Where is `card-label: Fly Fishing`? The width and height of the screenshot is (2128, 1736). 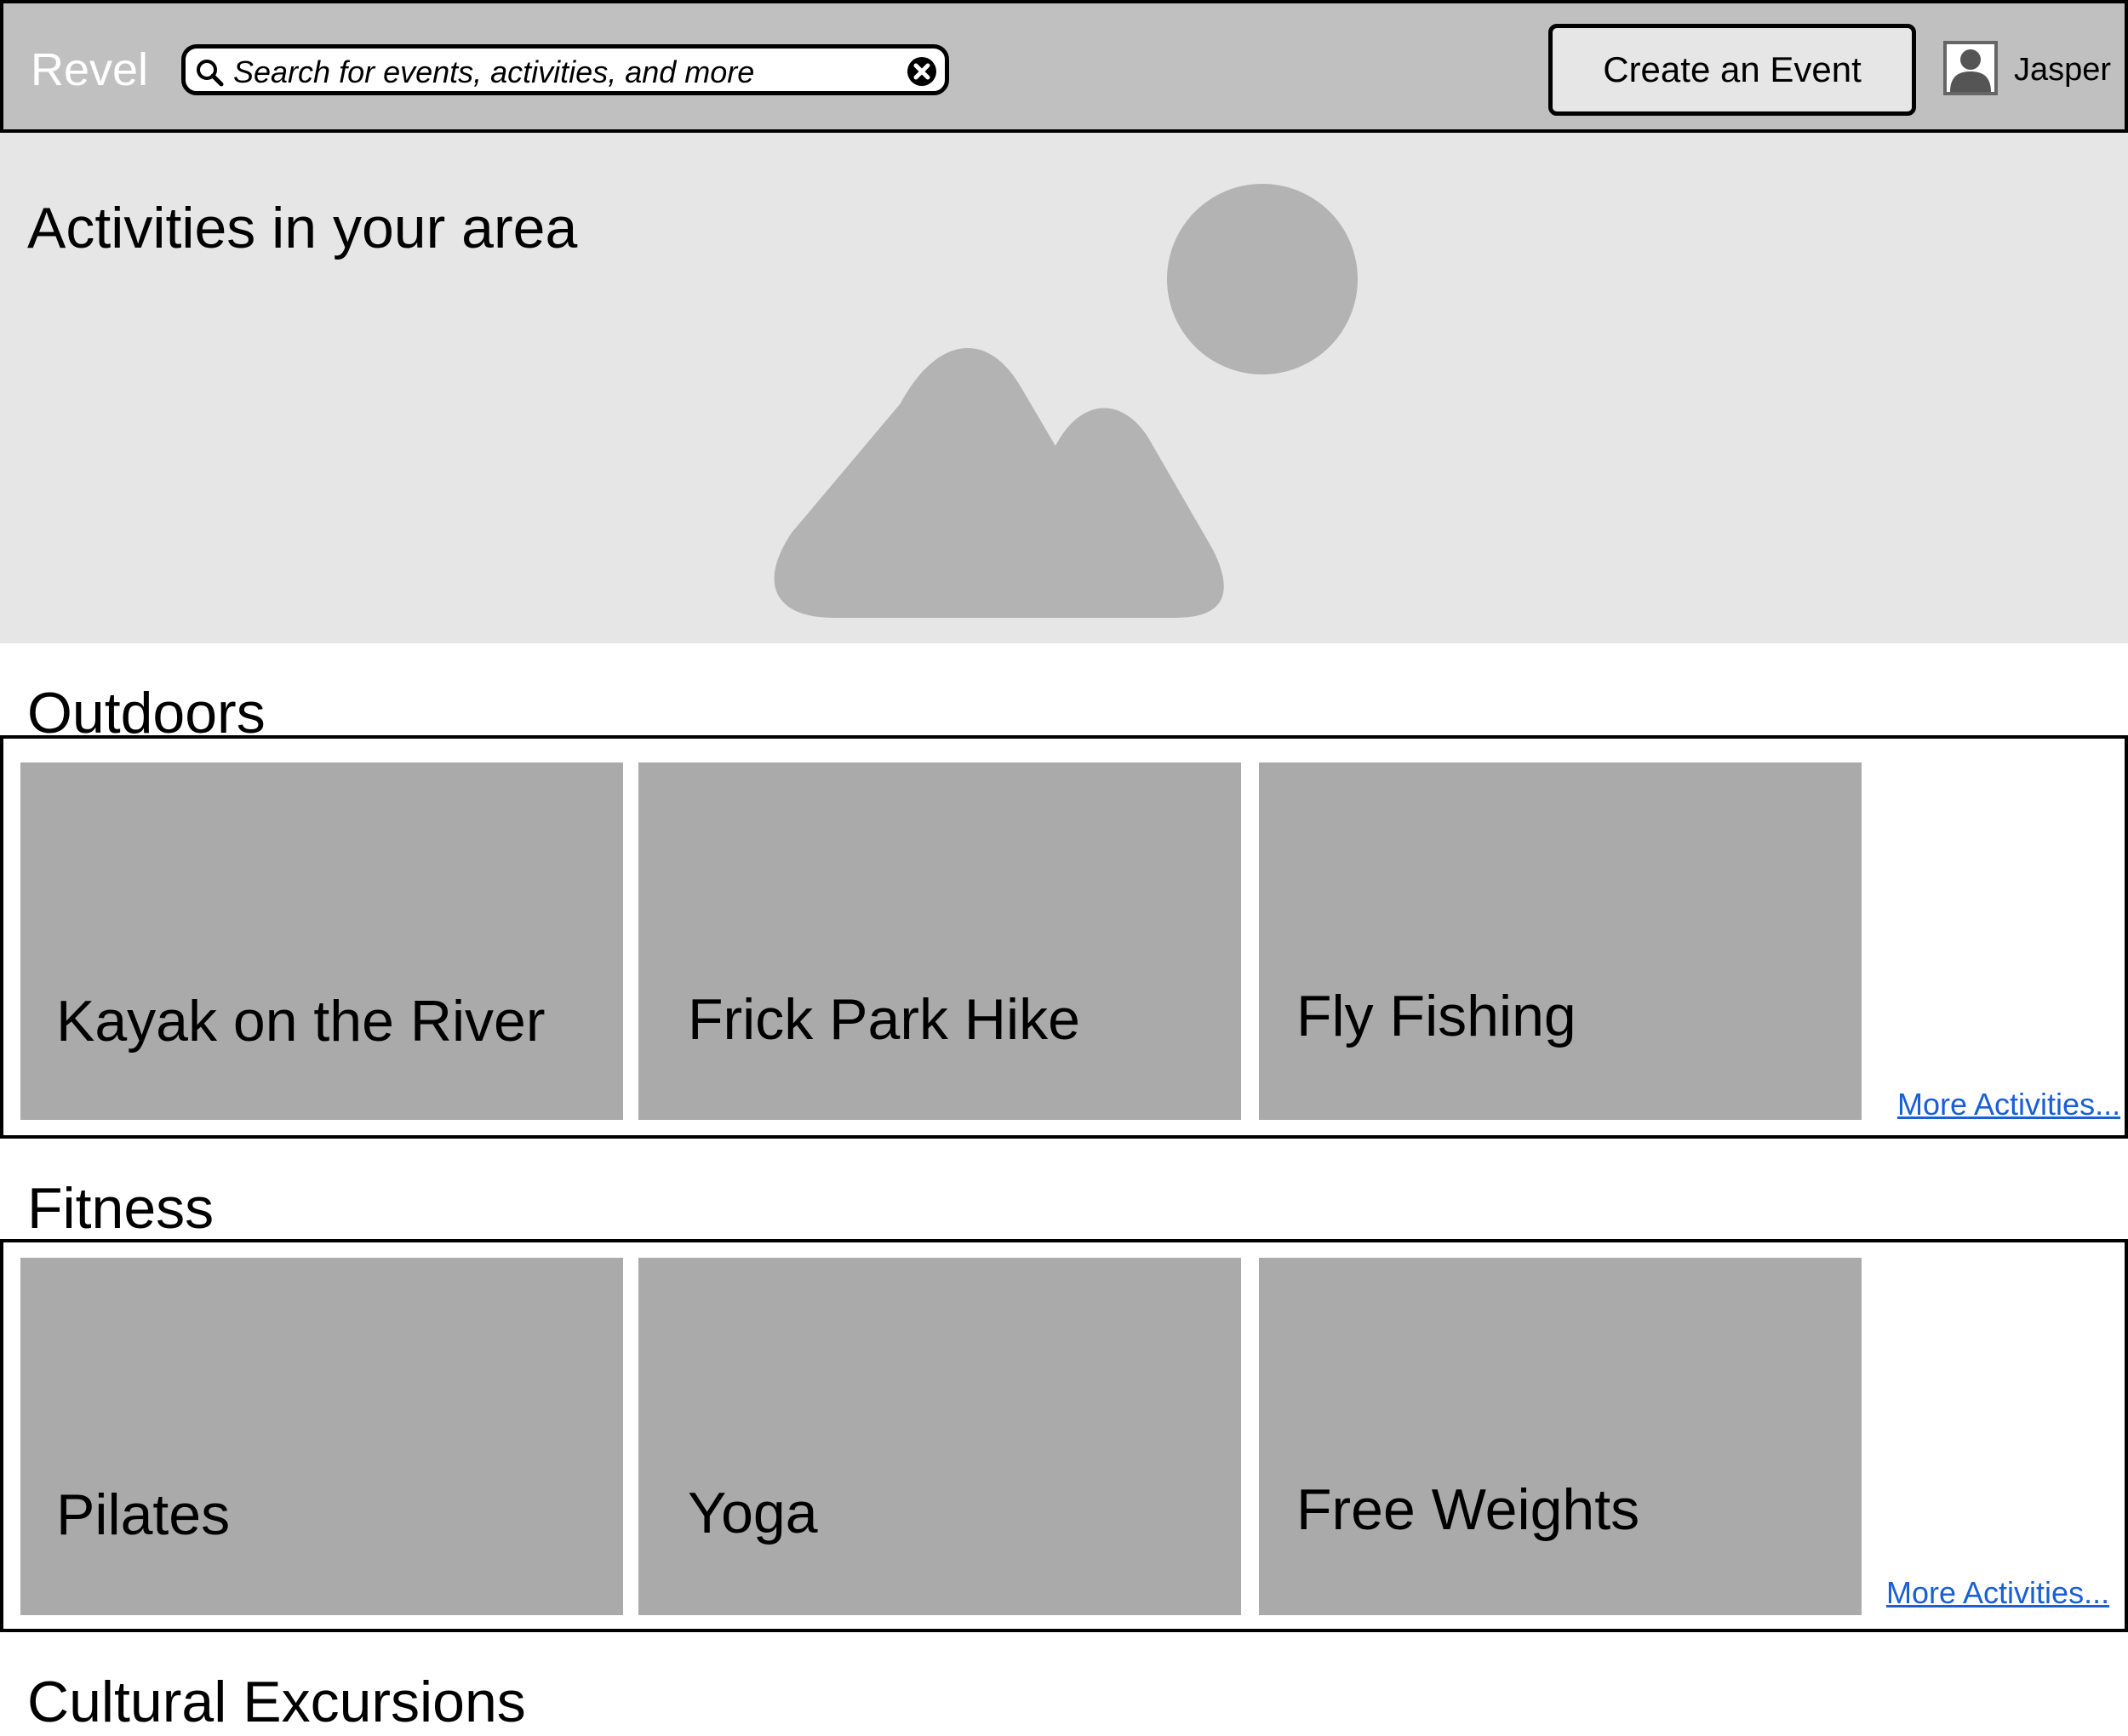 card-label: Fly Fishing is located at coordinates (1436, 1016).